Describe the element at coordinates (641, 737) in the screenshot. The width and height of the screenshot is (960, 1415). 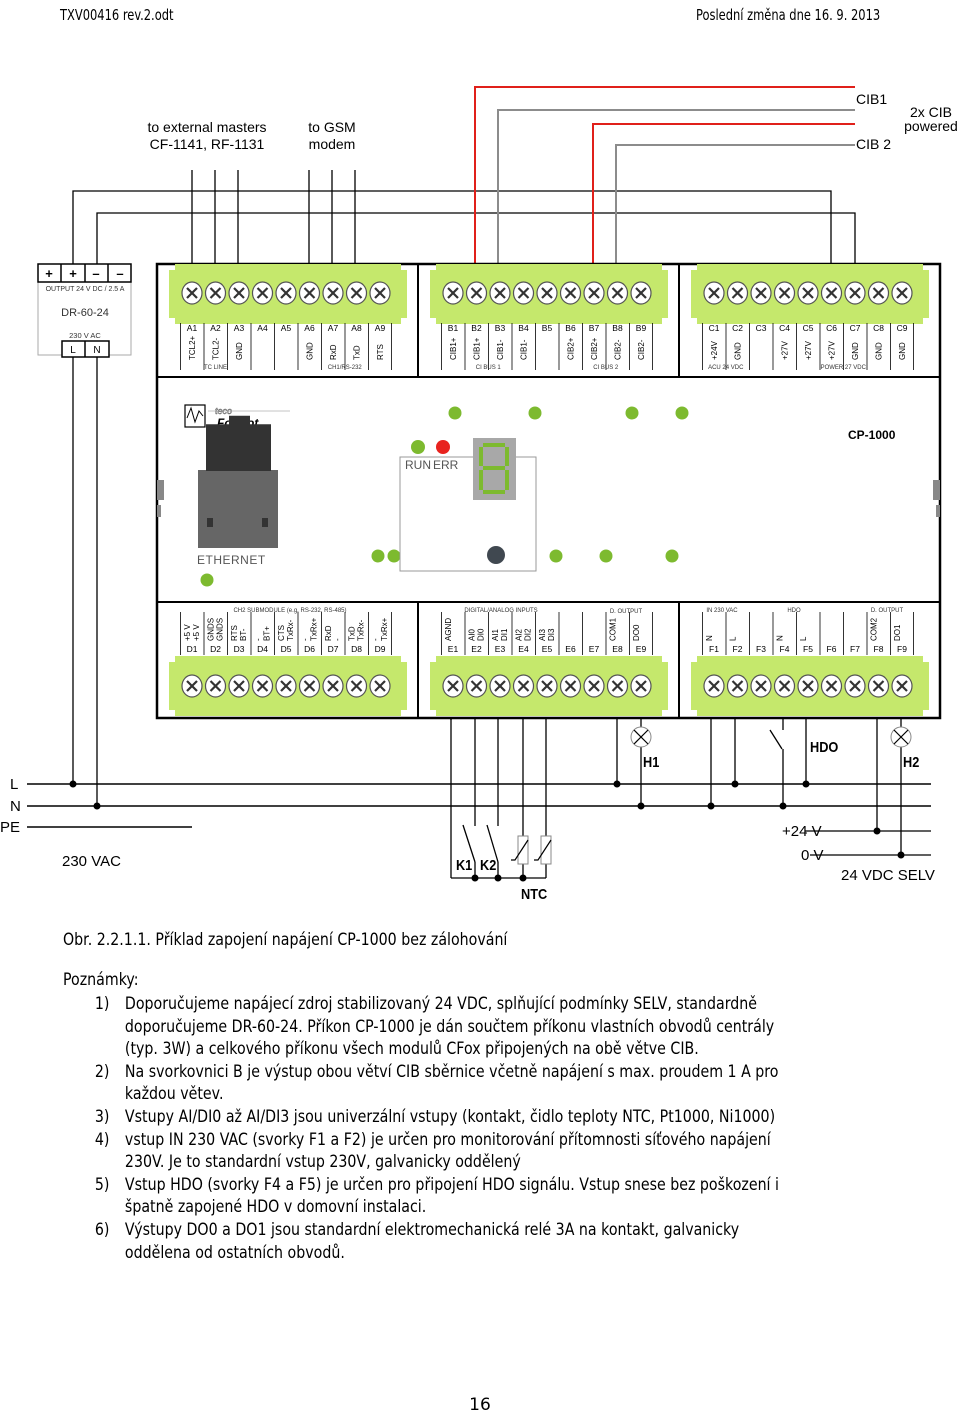
I see `lamp-h1-icon` at that location.